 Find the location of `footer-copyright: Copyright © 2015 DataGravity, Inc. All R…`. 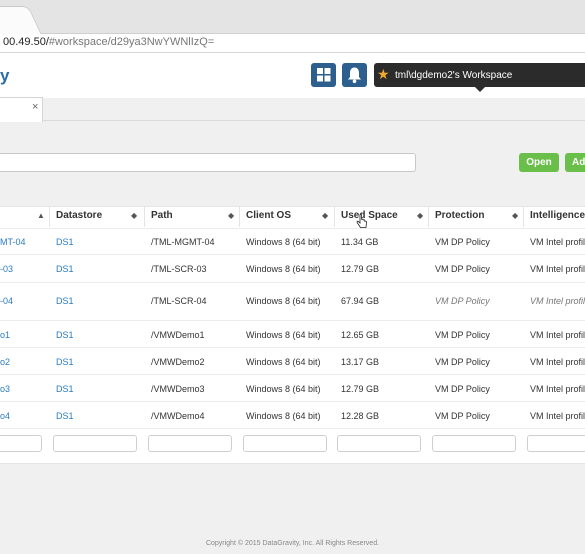

footer-copyright: Copyright © 2015 DataGravity, Inc. All R… is located at coordinates (292, 543).